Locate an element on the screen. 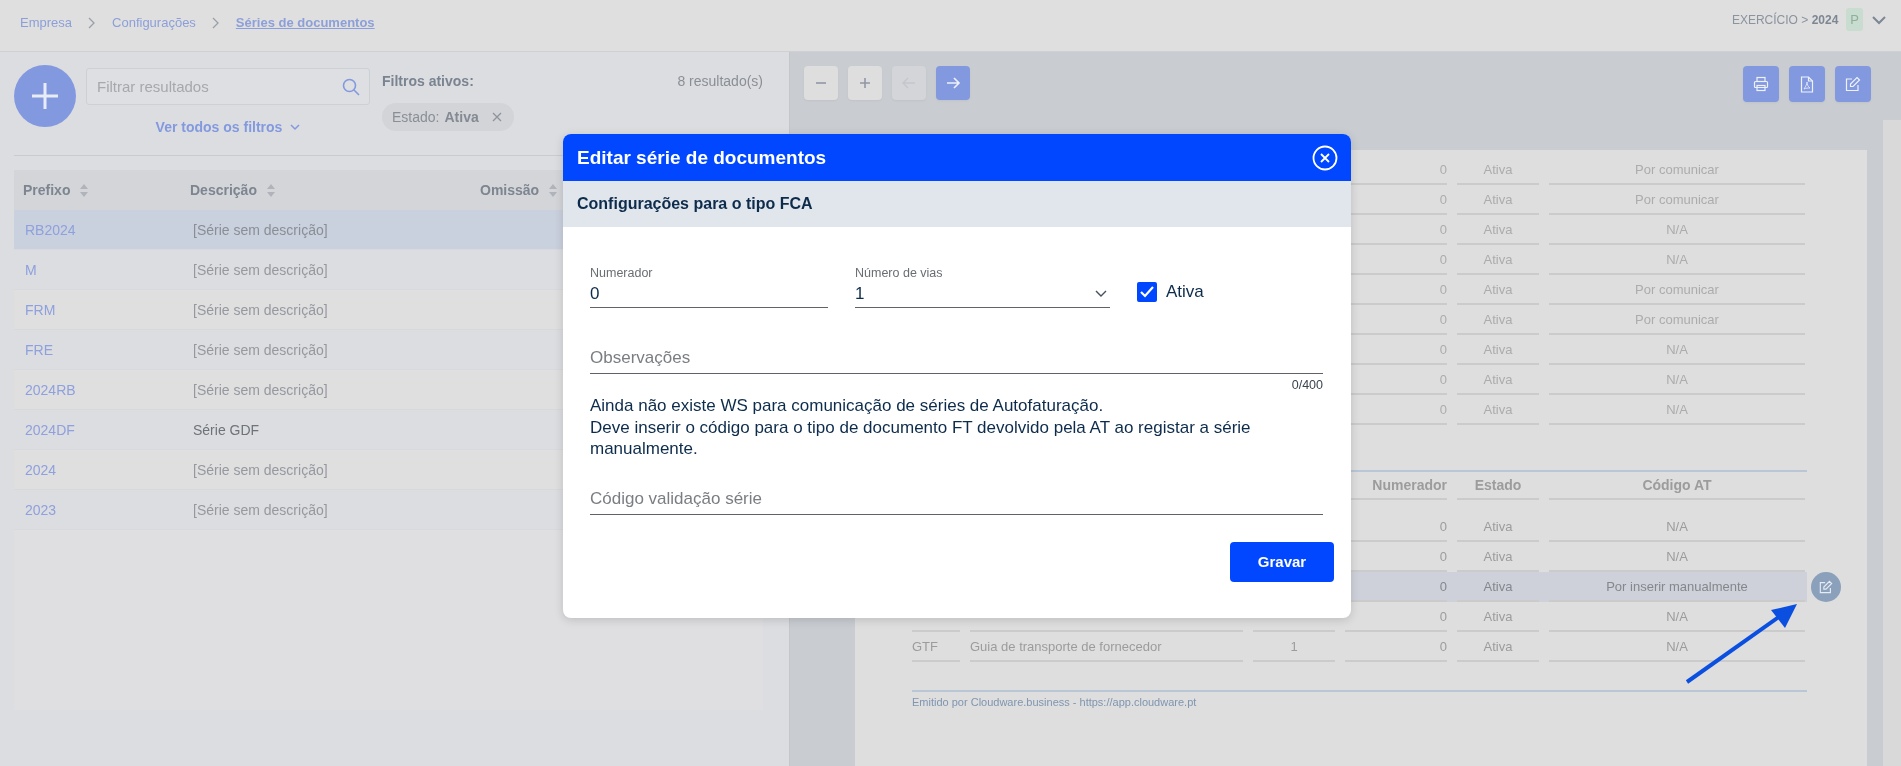 The height and width of the screenshot is (766, 1901). column-header: Prefixo is located at coordinates (47, 190).